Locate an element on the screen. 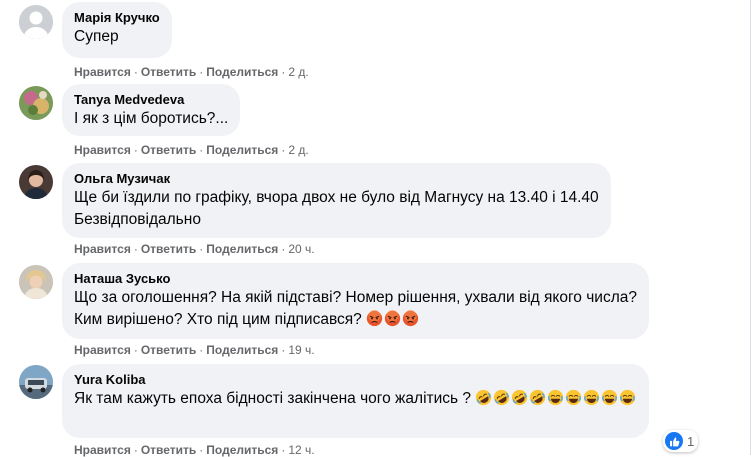 This screenshot has width=751, height=457. timestamp: 20 ч. is located at coordinates (301, 249).